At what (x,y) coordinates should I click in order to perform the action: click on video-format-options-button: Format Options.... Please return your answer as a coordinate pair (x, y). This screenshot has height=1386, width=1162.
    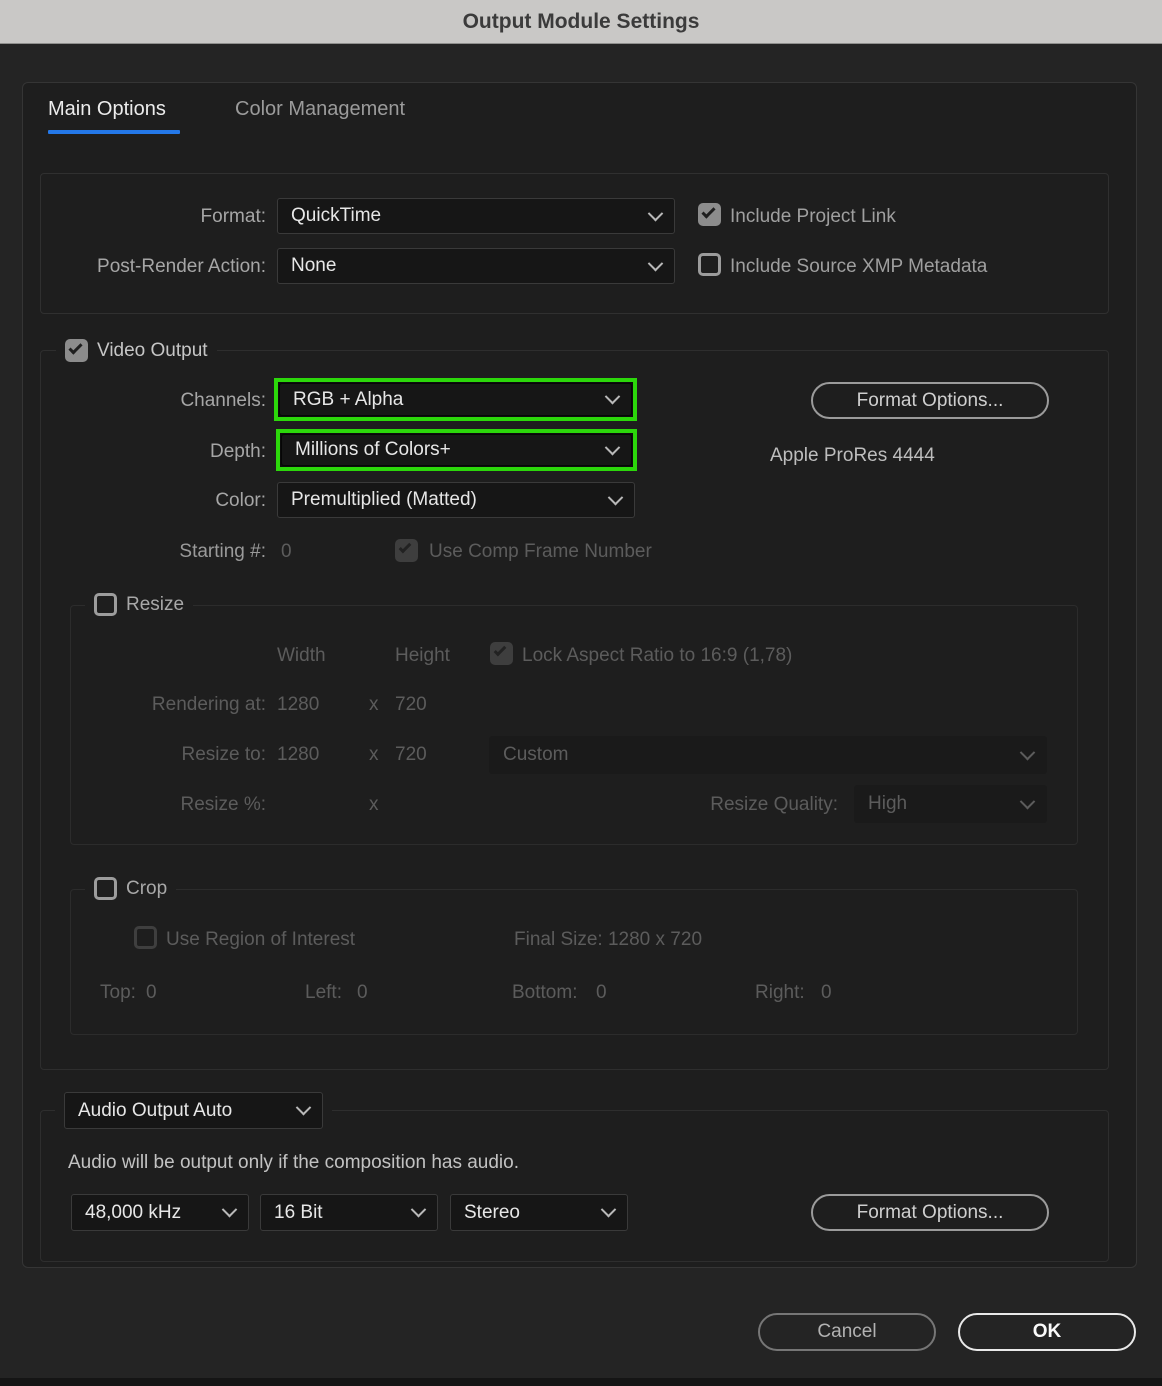
    Looking at the image, I should click on (930, 400).